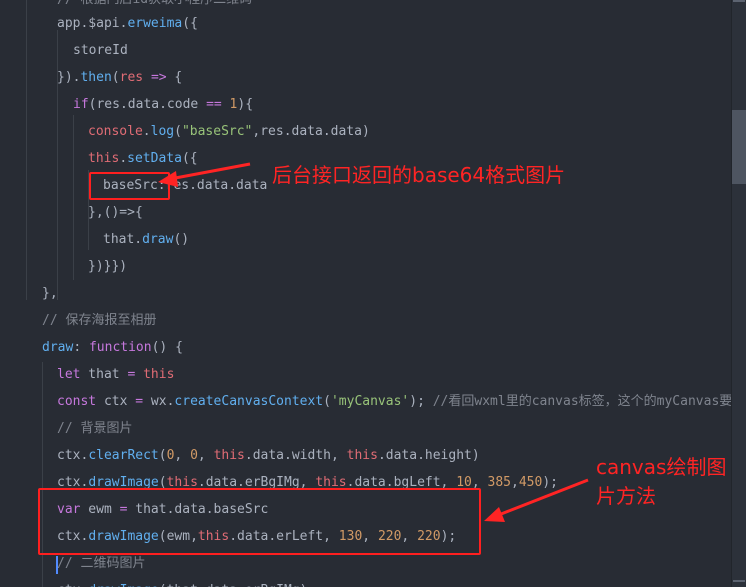 The height and width of the screenshot is (587, 746). I want to click on annotation-label-base64: 后台接口返回的base64格式图片, so click(419, 175).